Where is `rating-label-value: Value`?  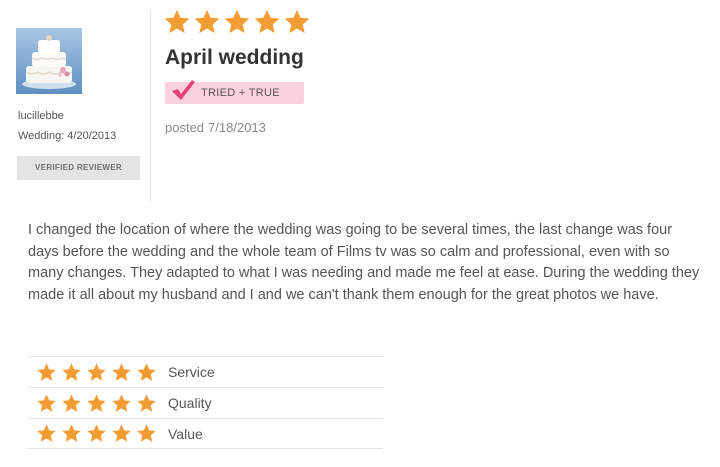 rating-label-value: Value is located at coordinates (185, 433).